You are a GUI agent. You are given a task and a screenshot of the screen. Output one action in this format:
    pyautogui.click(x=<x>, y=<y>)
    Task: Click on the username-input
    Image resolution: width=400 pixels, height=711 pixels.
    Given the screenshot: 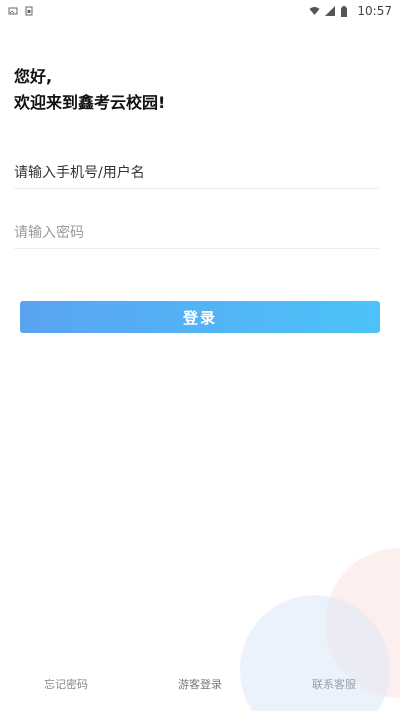 What is the action you would take?
    pyautogui.click(x=197, y=173)
    